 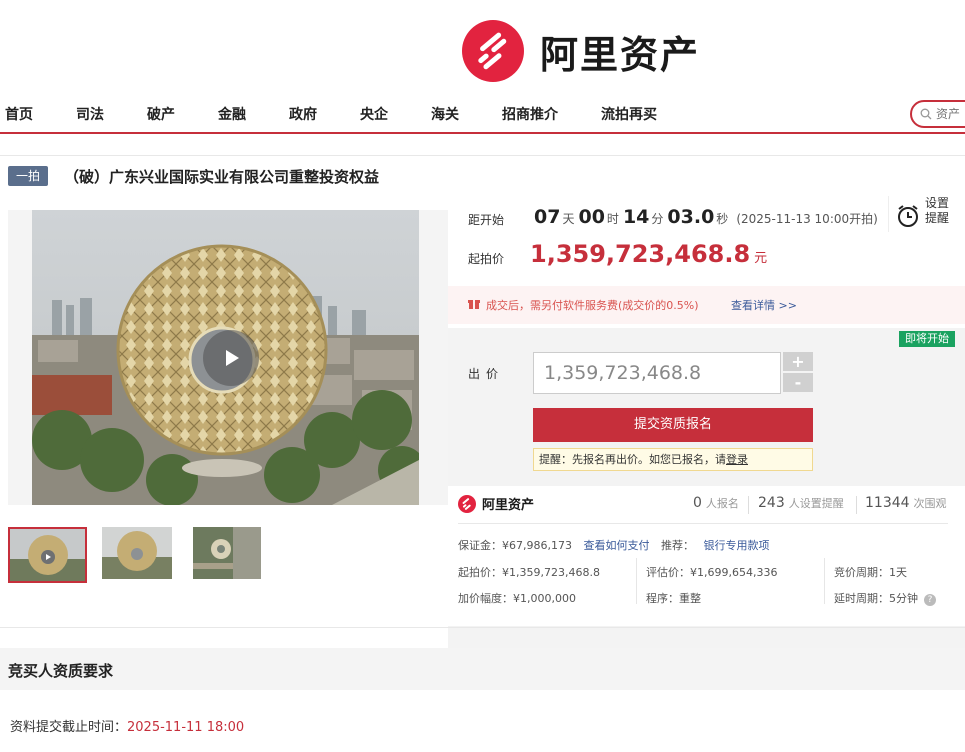 What do you see at coordinates (232, 555) in the screenshot?
I see `thumbnail-aerial` at bounding box center [232, 555].